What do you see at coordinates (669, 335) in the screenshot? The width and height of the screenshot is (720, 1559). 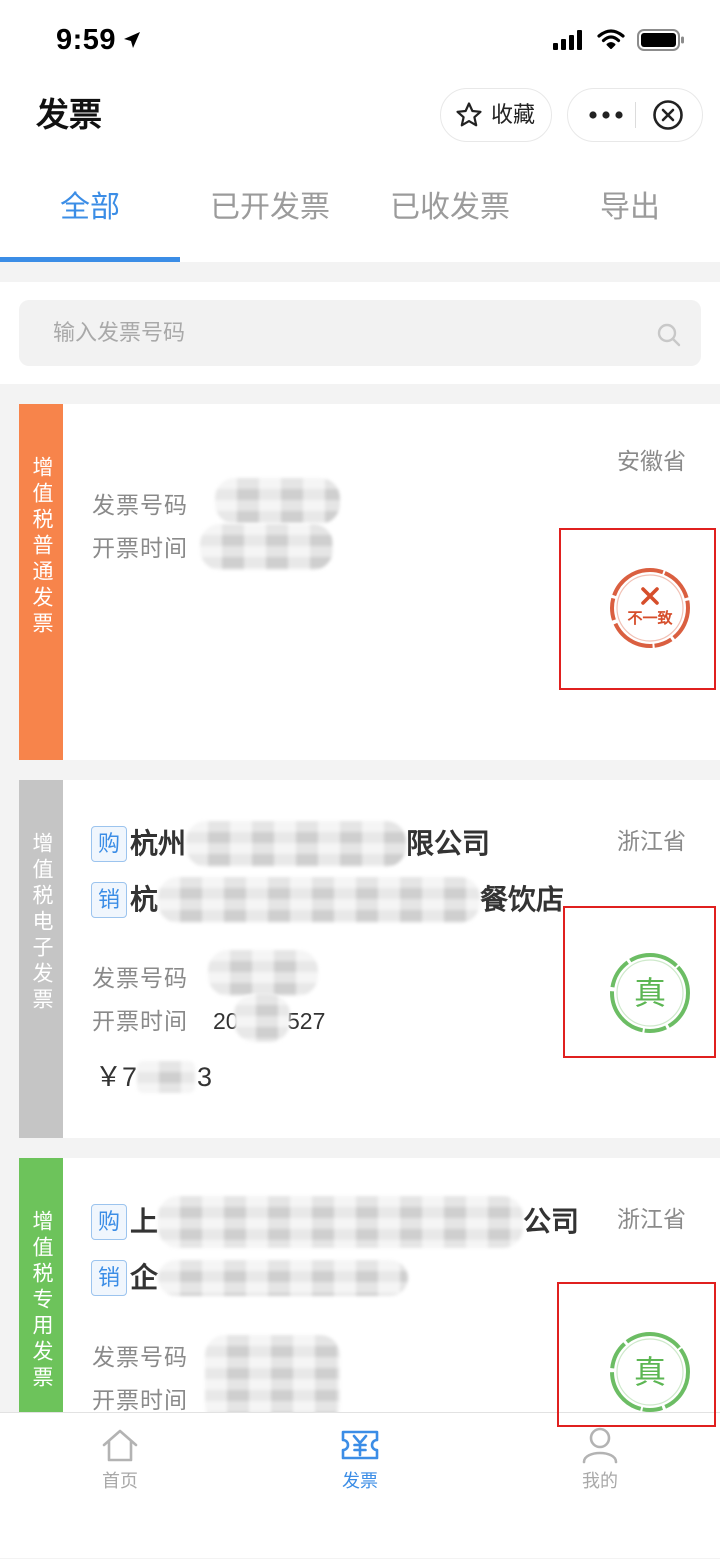 I see `search-icon` at bounding box center [669, 335].